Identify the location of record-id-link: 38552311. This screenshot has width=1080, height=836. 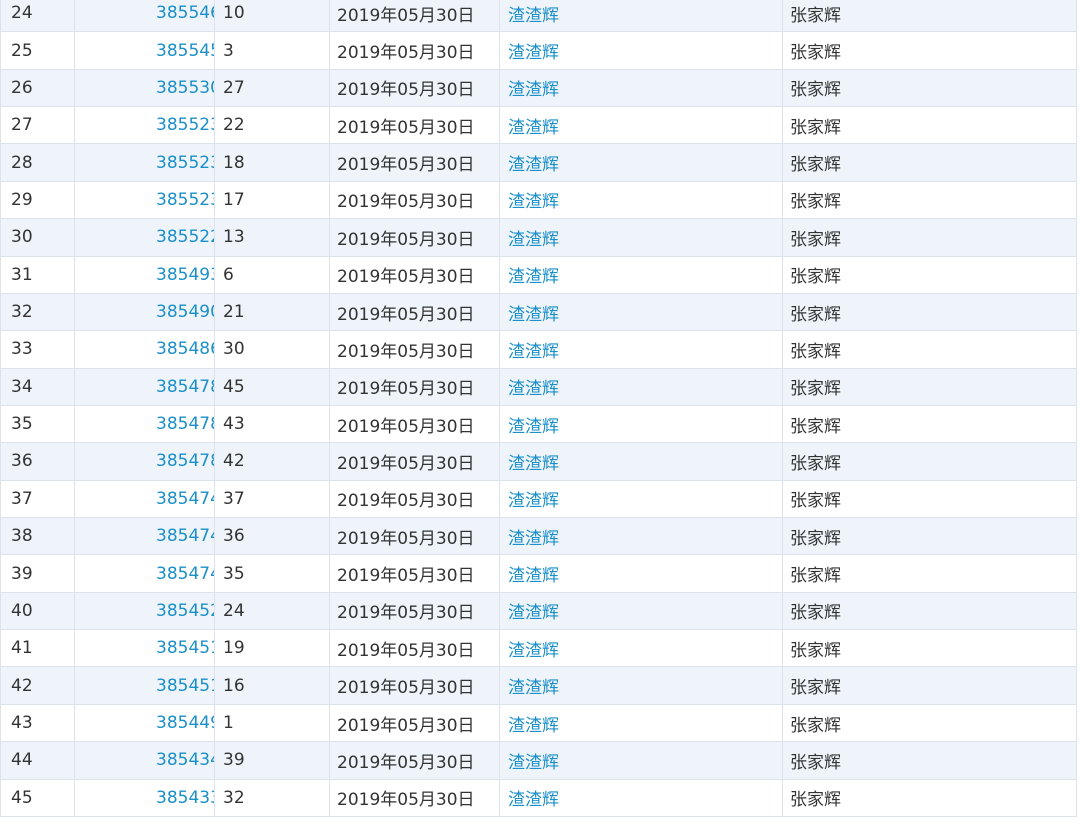
(144, 162).